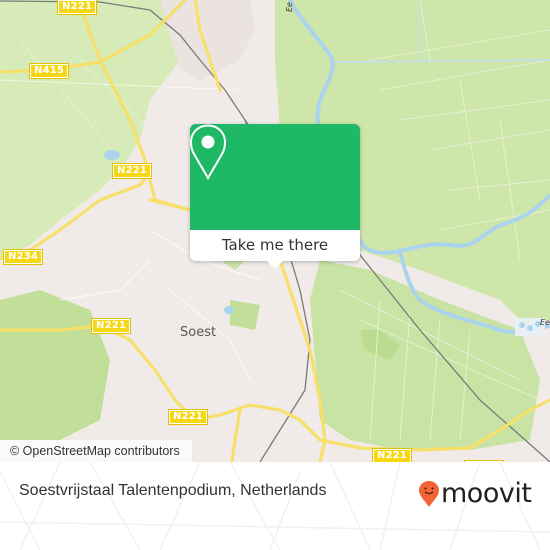 The width and height of the screenshot is (550, 550). I want to click on moovit-logo-text: moovit, so click(486, 493).